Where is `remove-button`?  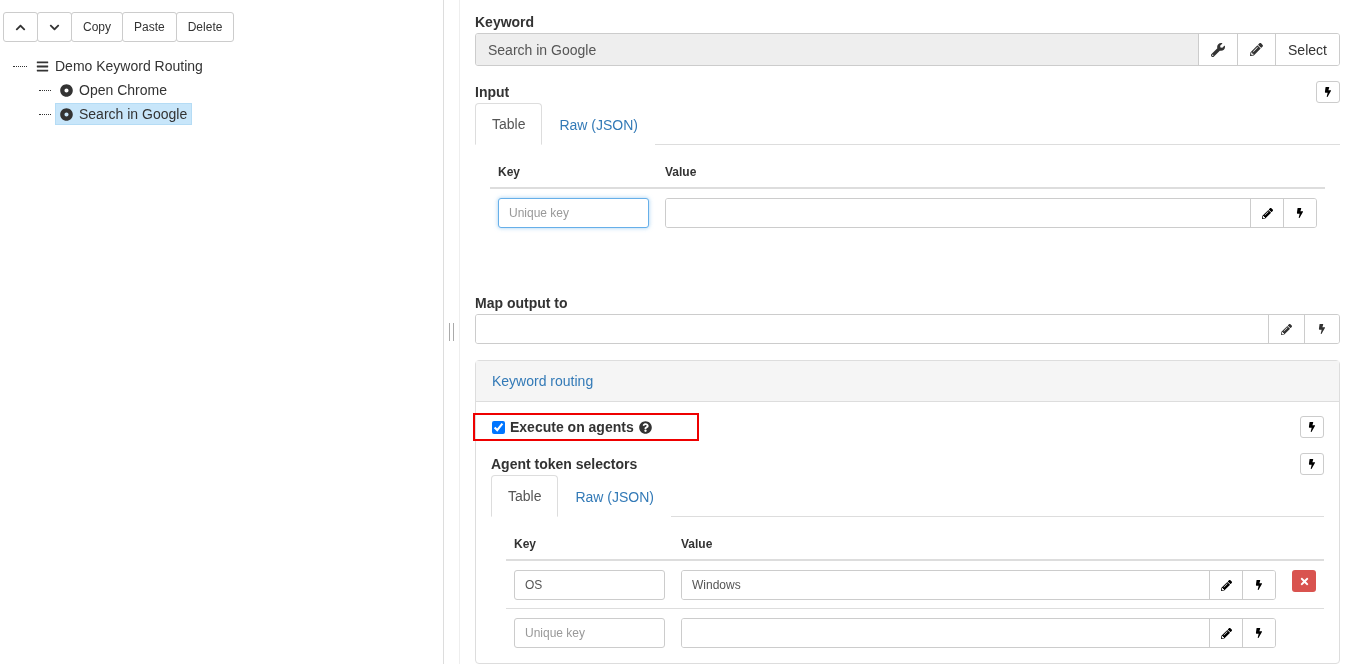 remove-button is located at coordinates (1304, 581).